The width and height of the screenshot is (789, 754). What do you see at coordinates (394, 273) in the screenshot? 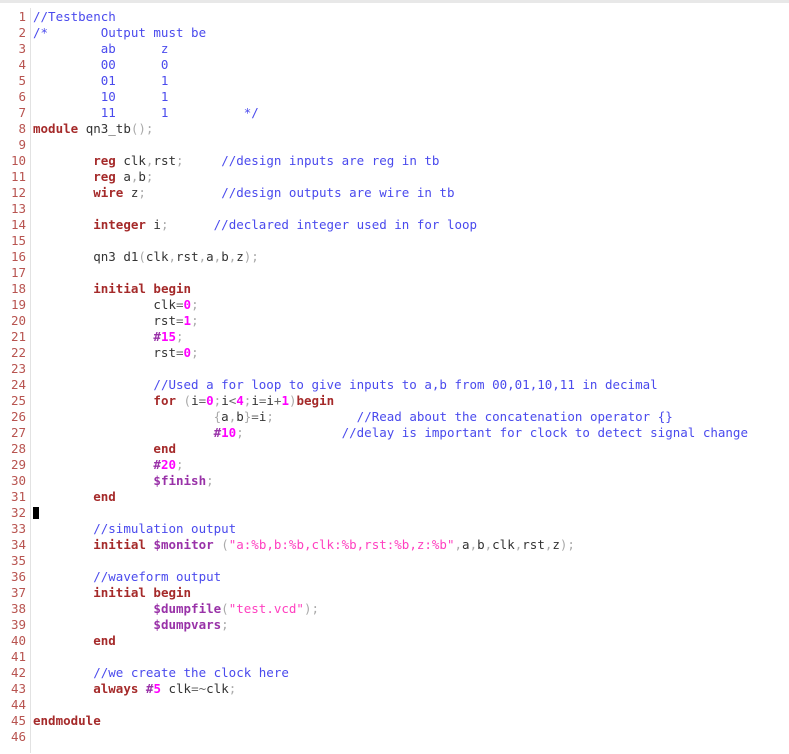
I see `code-line: 17` at bounding box center [394, 273].